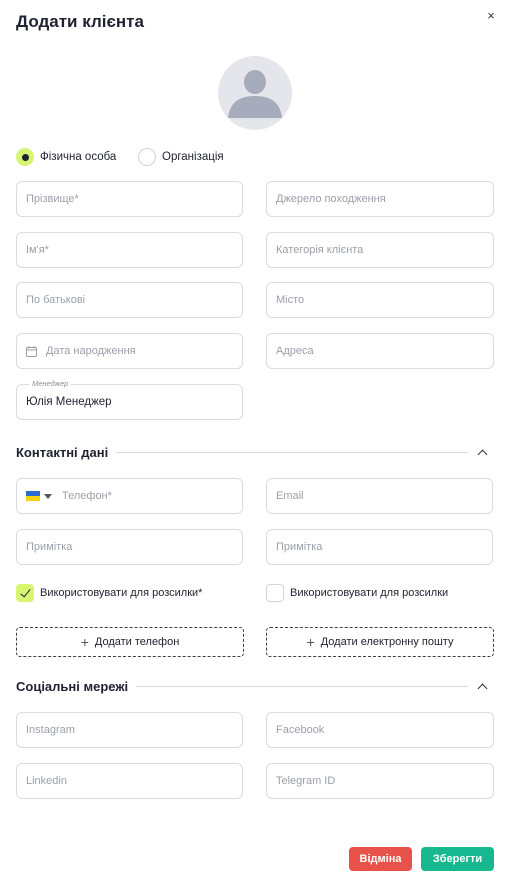  Describe the element at coordinates (80, 21) in the screenshot. I see `dialog-title: Додати клієнта` at that location.